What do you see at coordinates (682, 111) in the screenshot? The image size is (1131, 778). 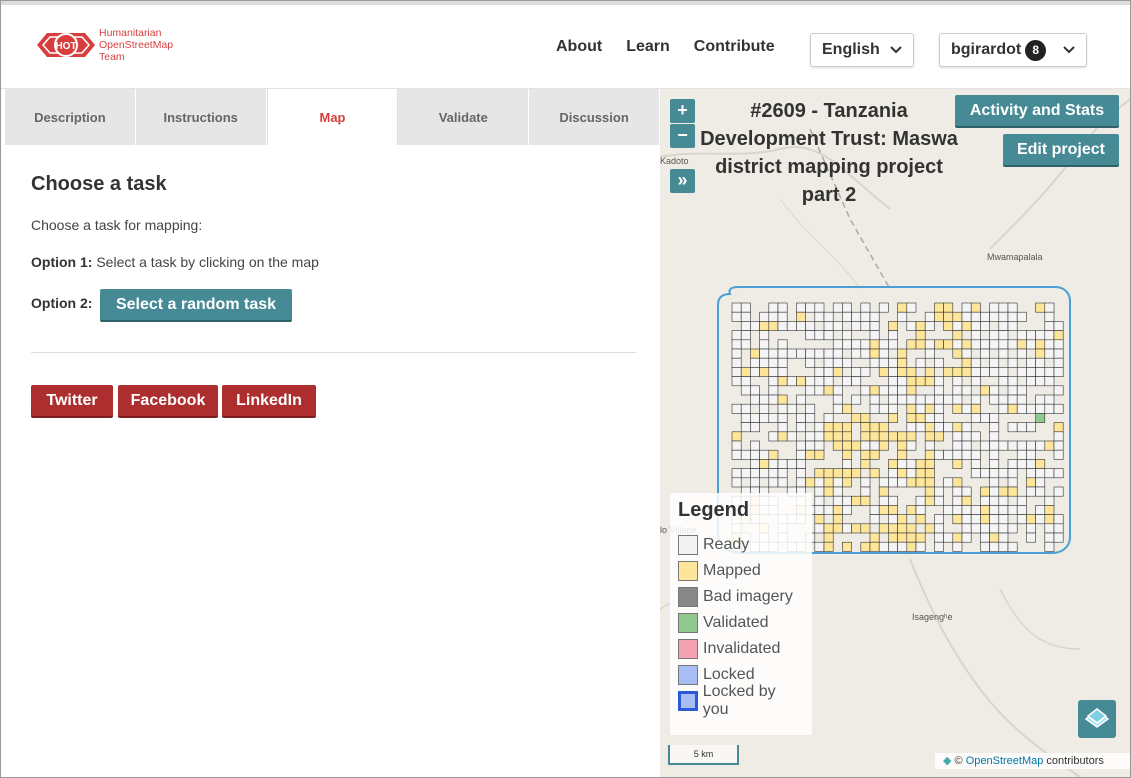 I see `zoom-in-button: +` at bounding box center [682, 111].